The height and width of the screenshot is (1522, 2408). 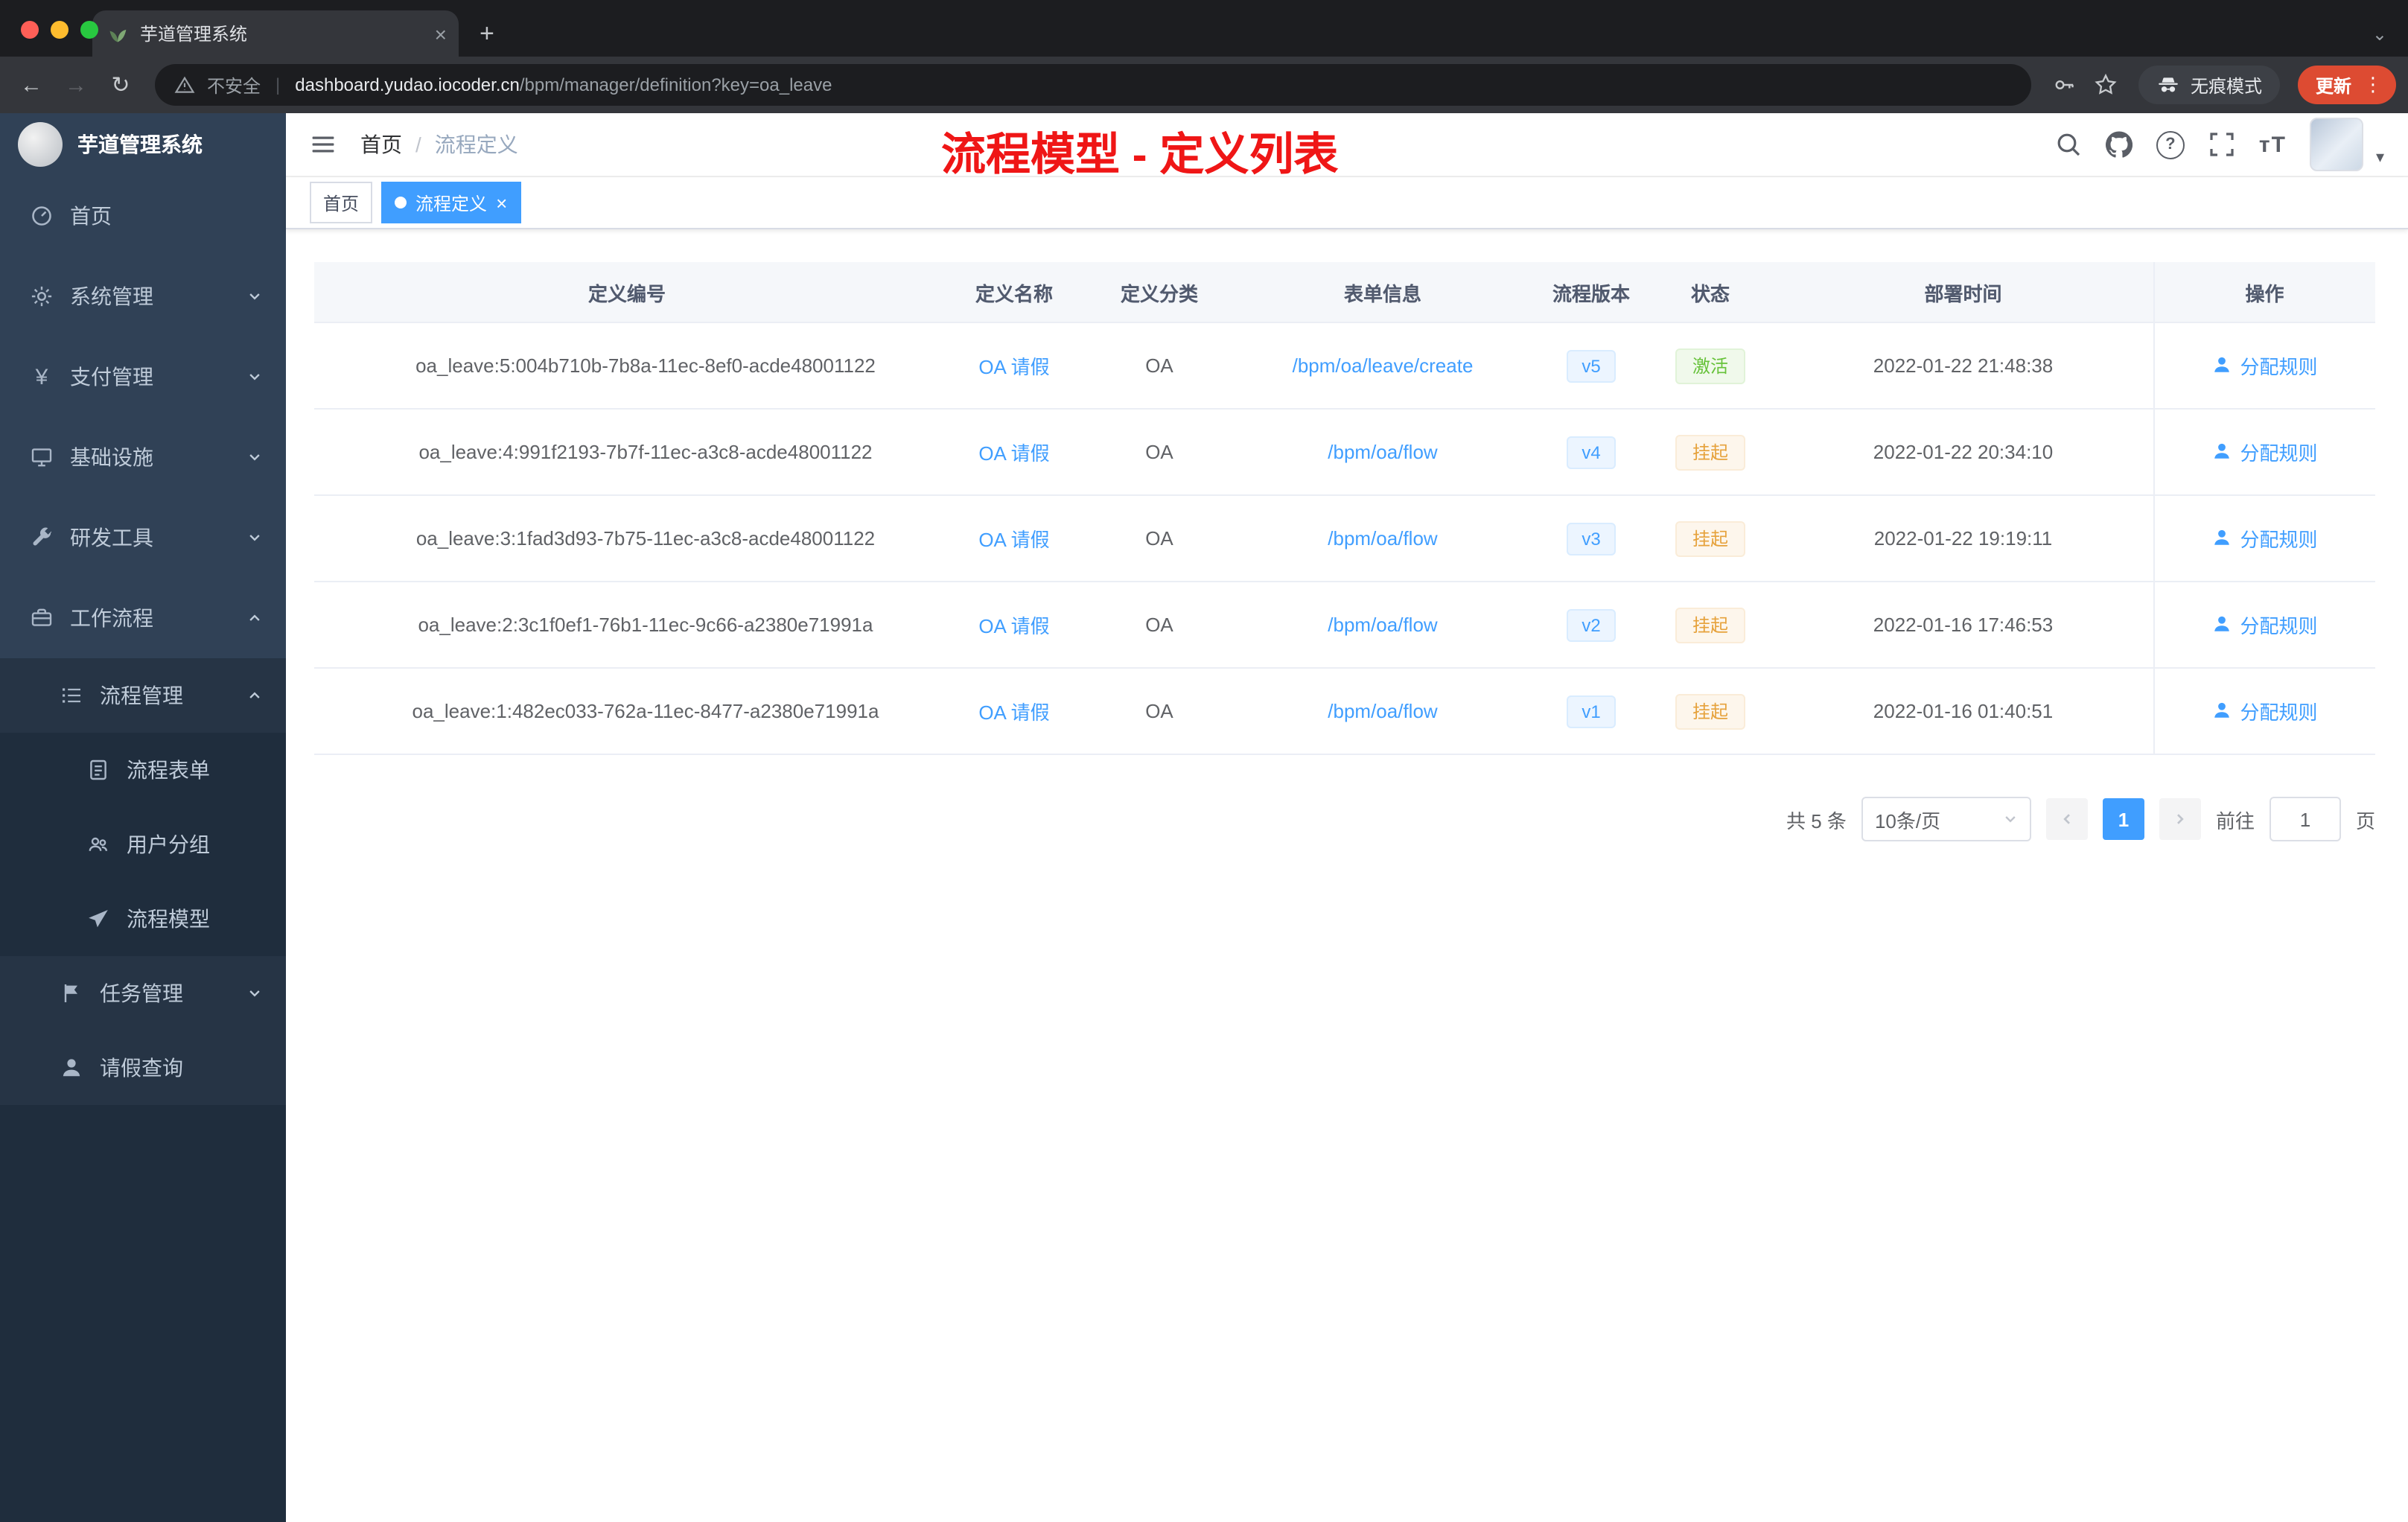 I want to click on active-dot, so click(x=401, y=202).